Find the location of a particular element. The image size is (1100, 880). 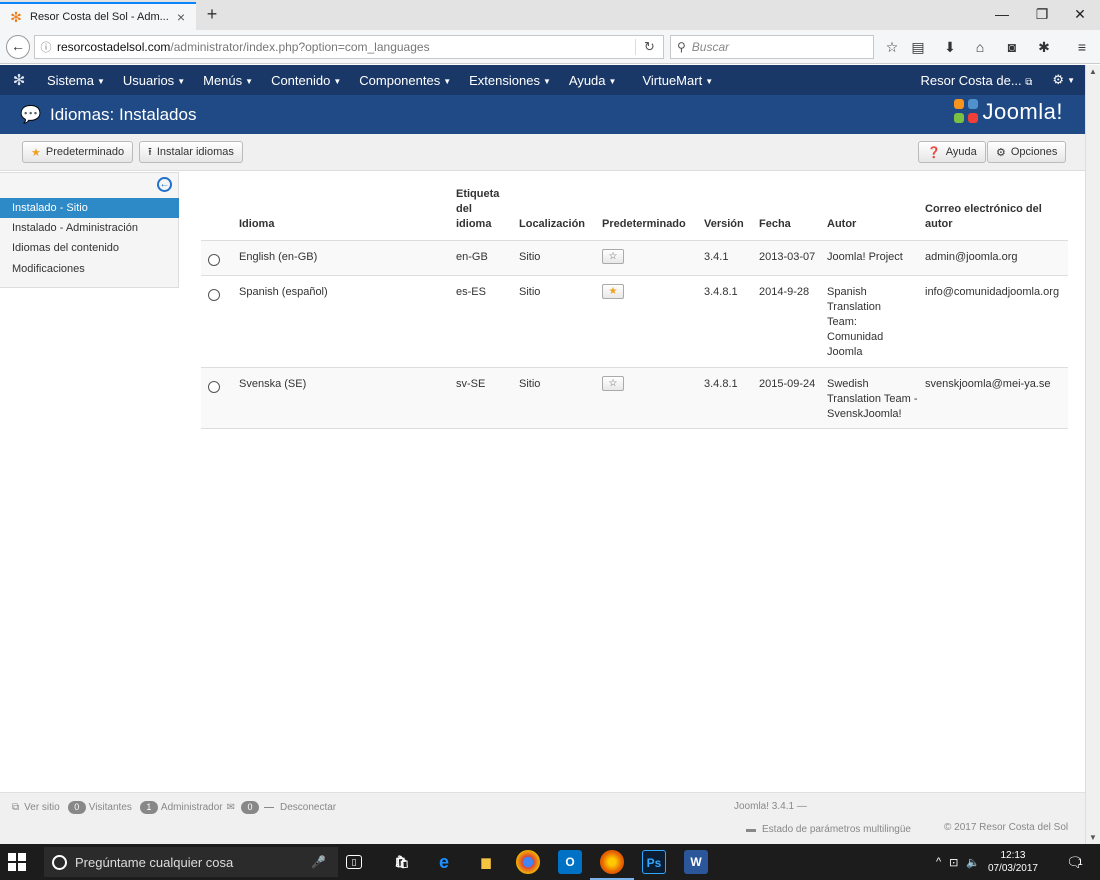

extension-icon: ✱ is located at coordinates (1044, 47).